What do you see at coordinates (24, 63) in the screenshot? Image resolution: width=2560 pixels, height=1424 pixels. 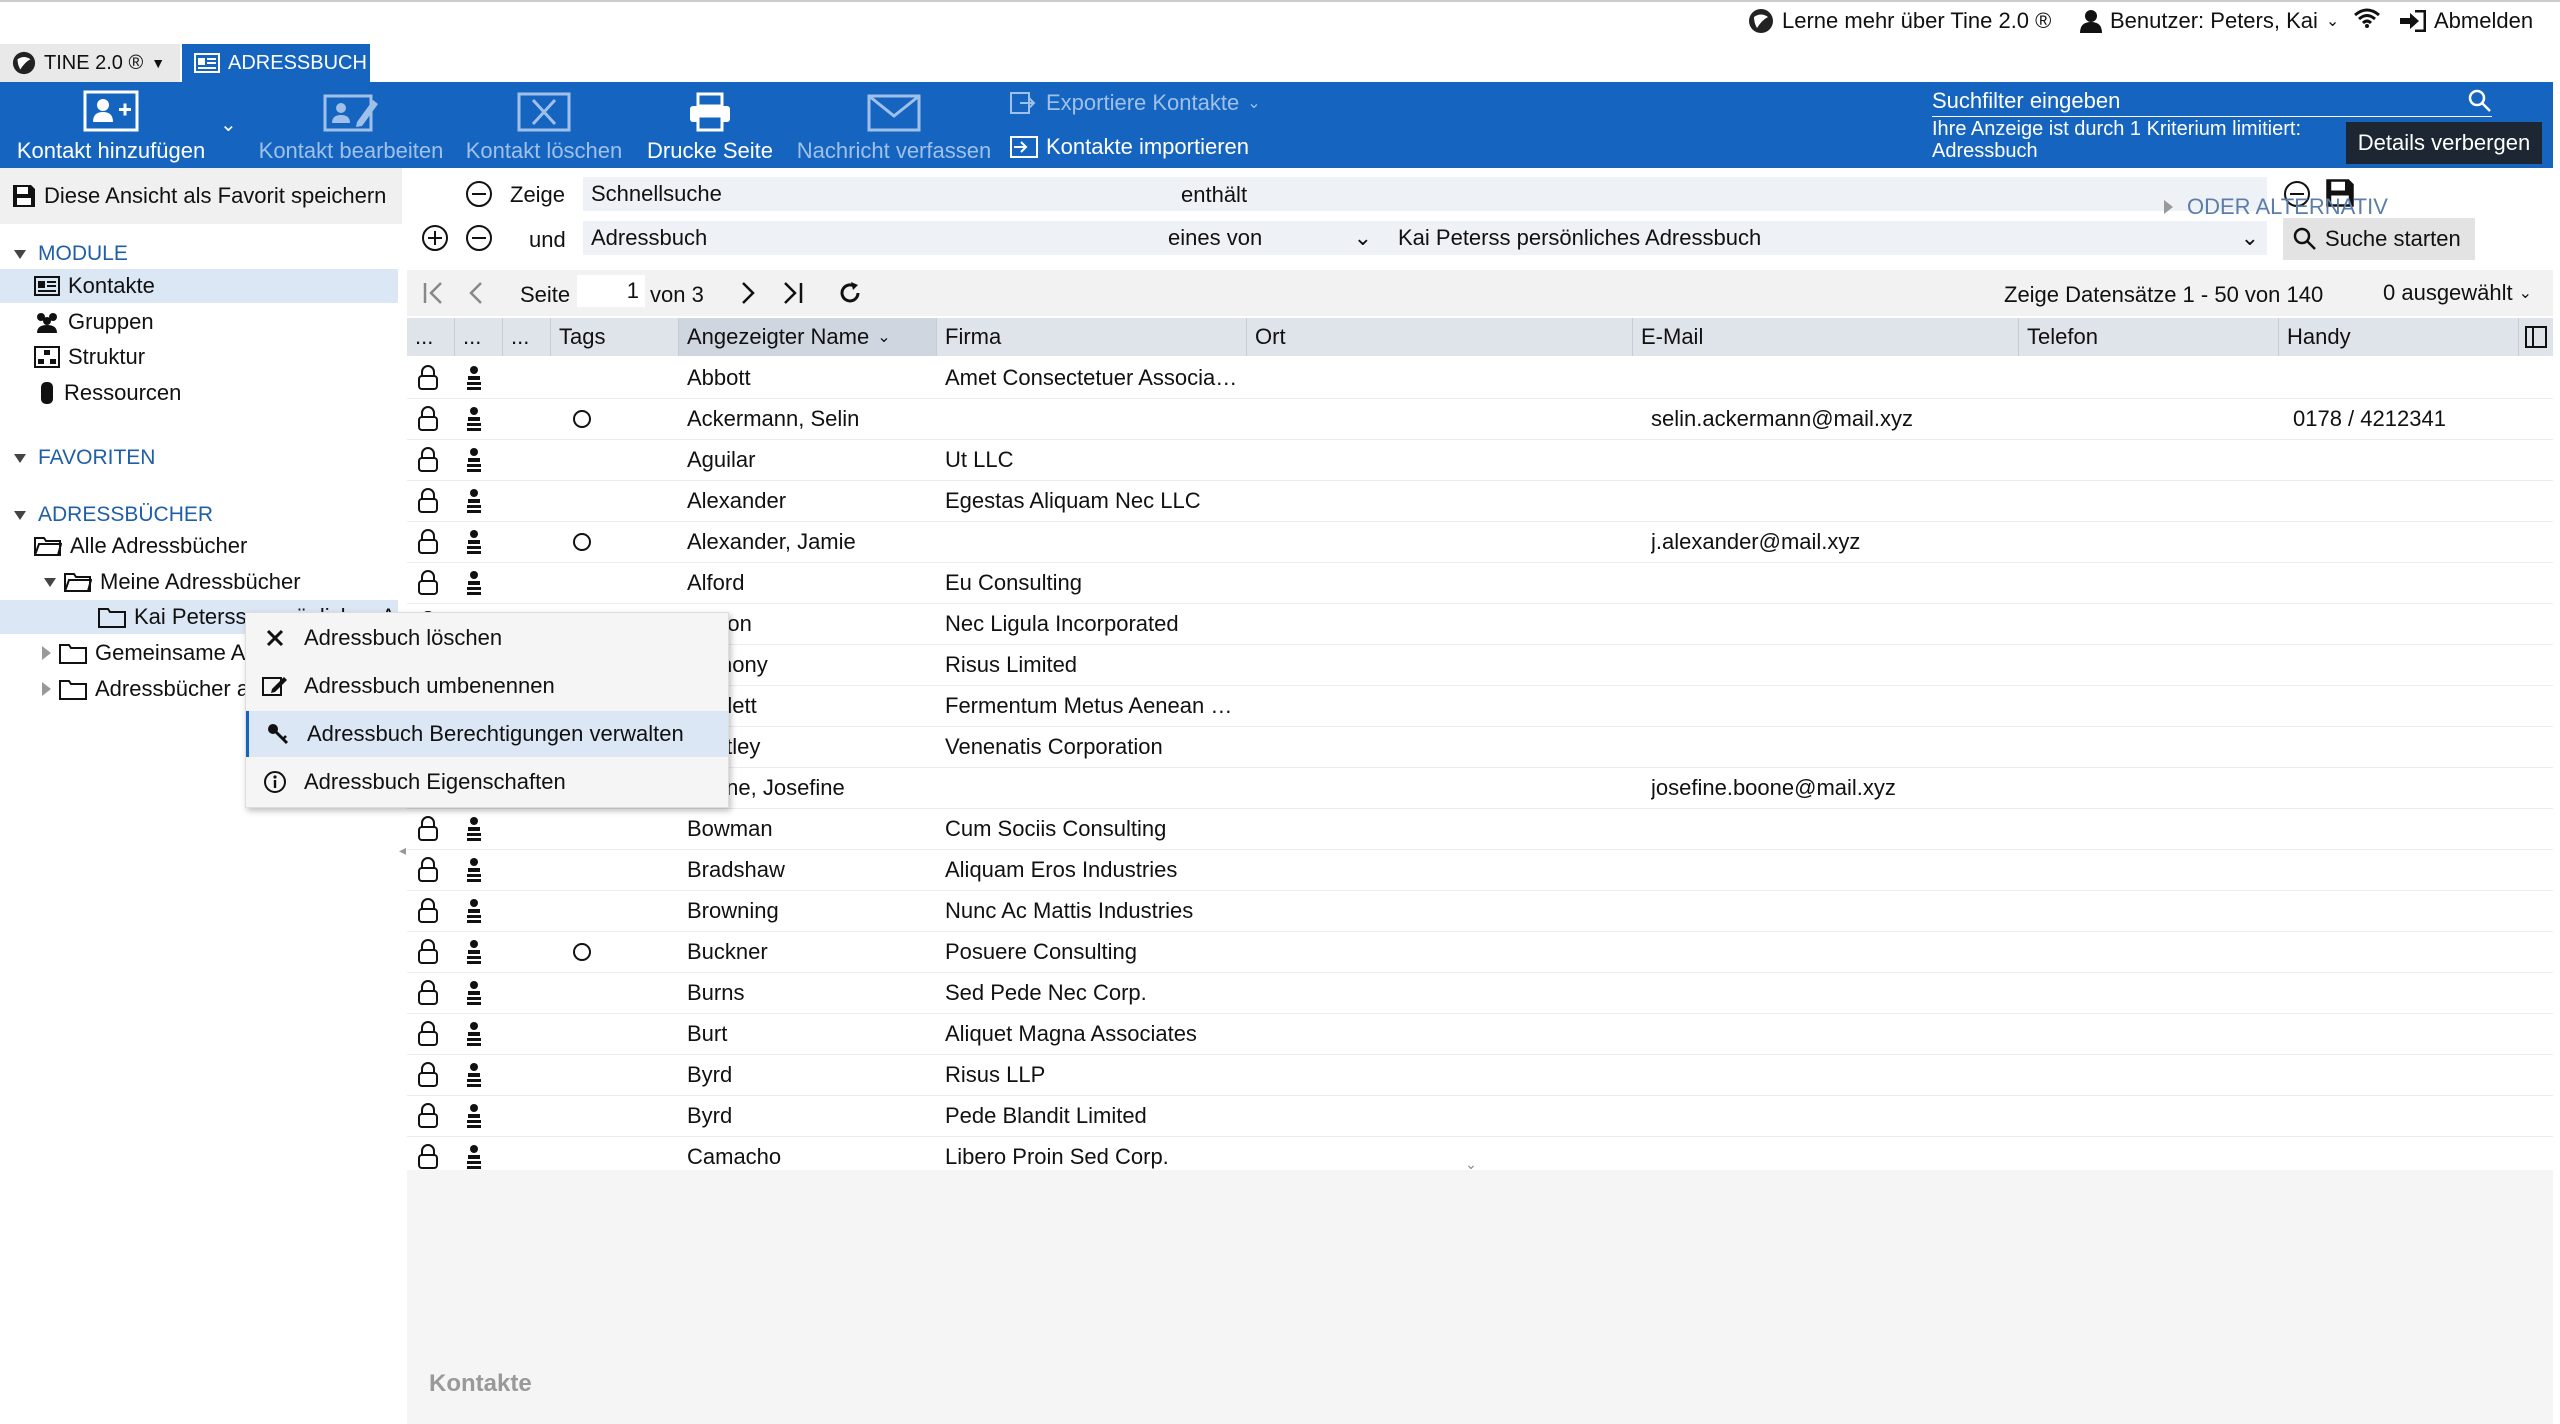 I see `tine-logo-icon` at bounding box center [24, 63].